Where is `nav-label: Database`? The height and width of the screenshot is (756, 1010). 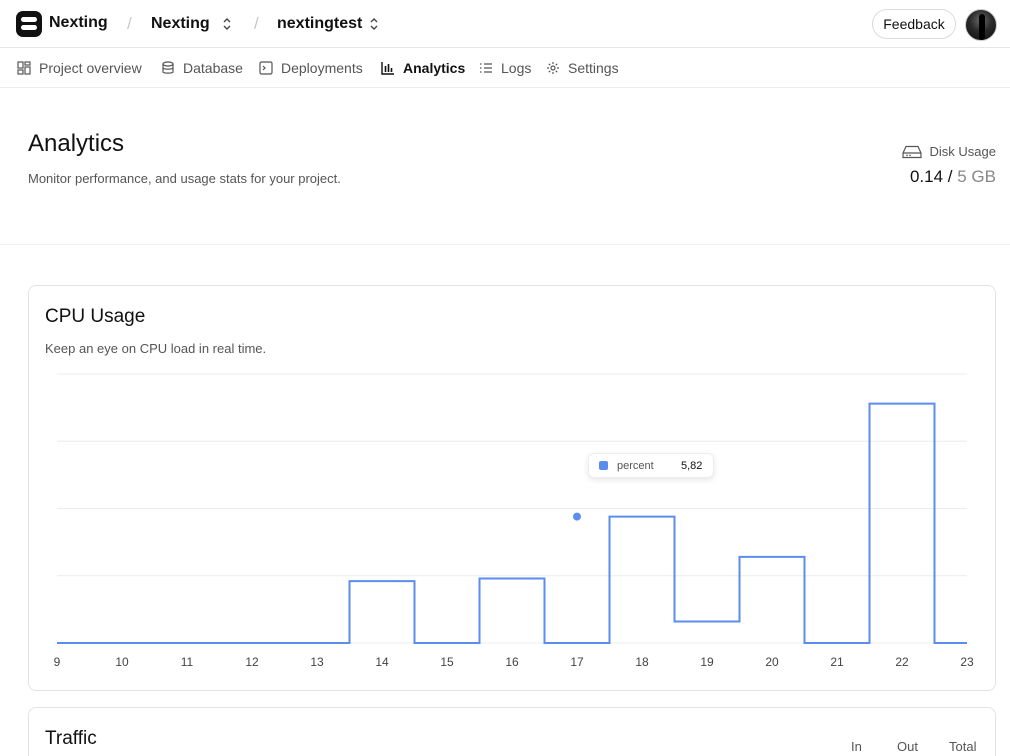 nav-label: Database is located at coordinates (213, 68).